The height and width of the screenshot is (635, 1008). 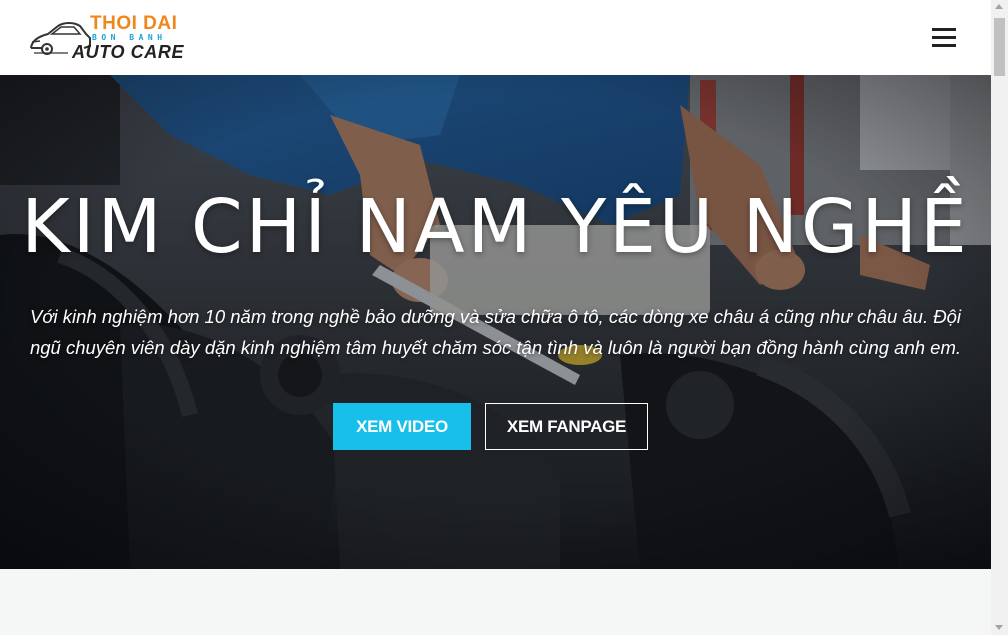 What do you see at coordinates (495, 227) in the screenshot?
I see `hero-title: KIM CHỈ NAM YÊU NGHỀ` at bounding box center [495, 227].